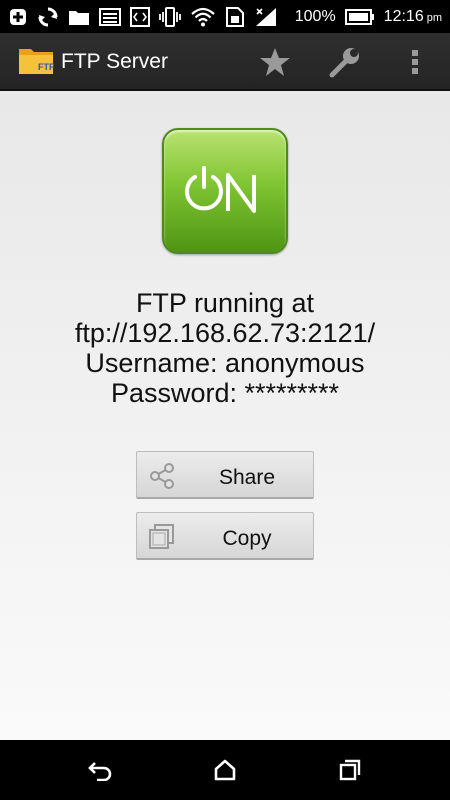 Image resolution: width=450 pixels, height=800 pixels. What do you see at coordinates (220, 189) in the screenshot?
I see `power-on-icon` at bounding box center [220, 189].